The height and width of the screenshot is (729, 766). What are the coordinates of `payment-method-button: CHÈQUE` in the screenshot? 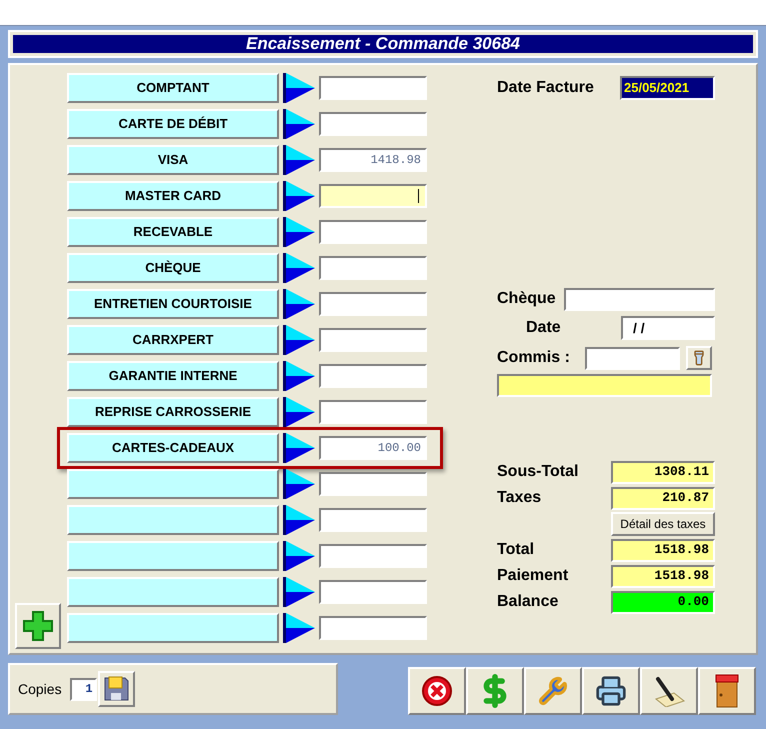 It's located at (173, 268).